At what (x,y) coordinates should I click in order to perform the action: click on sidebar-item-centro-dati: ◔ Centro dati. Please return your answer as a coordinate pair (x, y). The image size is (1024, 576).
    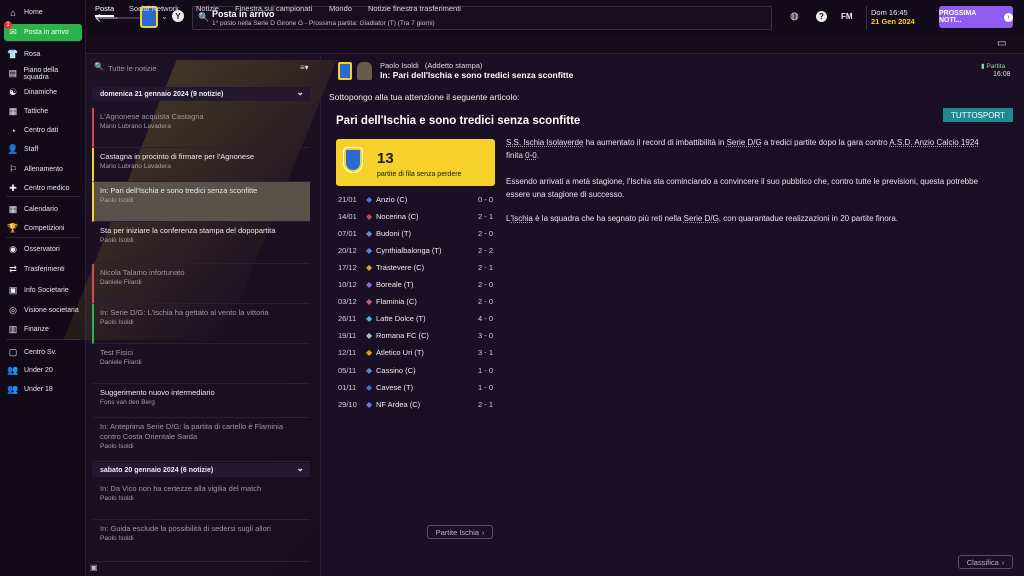
    Looking at the image, I should click on (43, 130).